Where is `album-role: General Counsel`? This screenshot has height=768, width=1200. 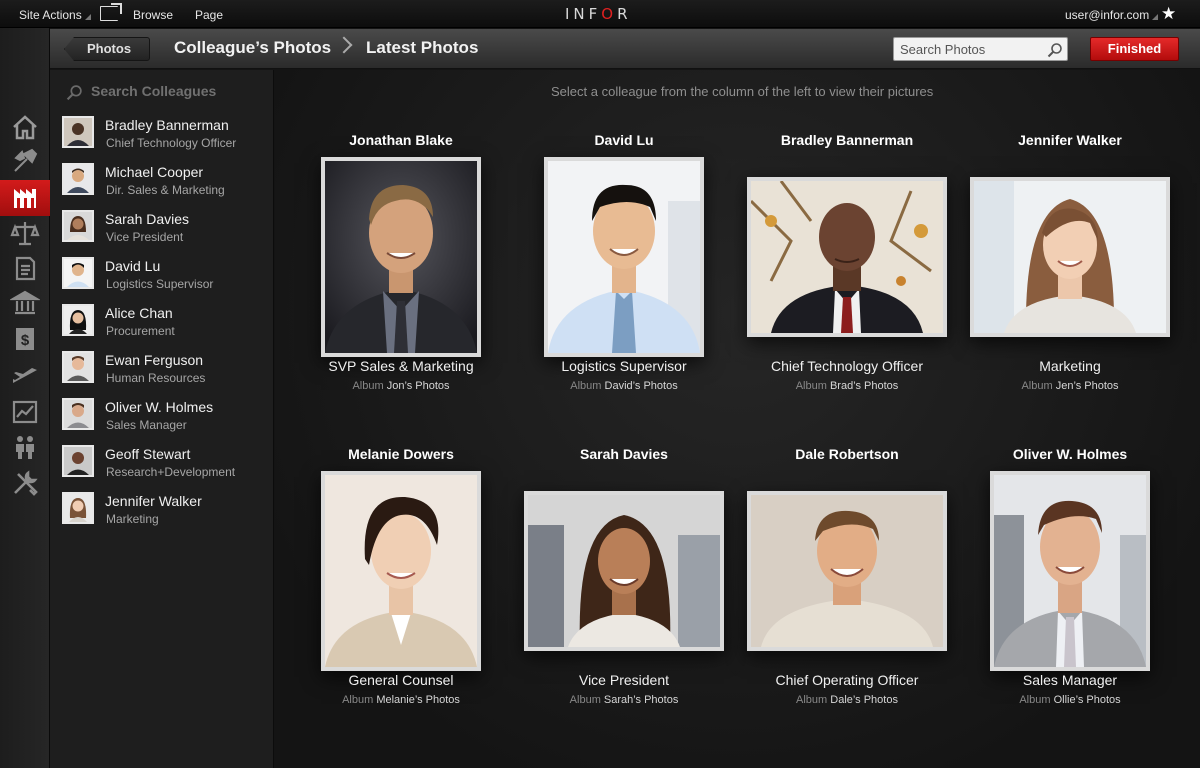
album-role: General Counsel is located at coordinates (401, 680).